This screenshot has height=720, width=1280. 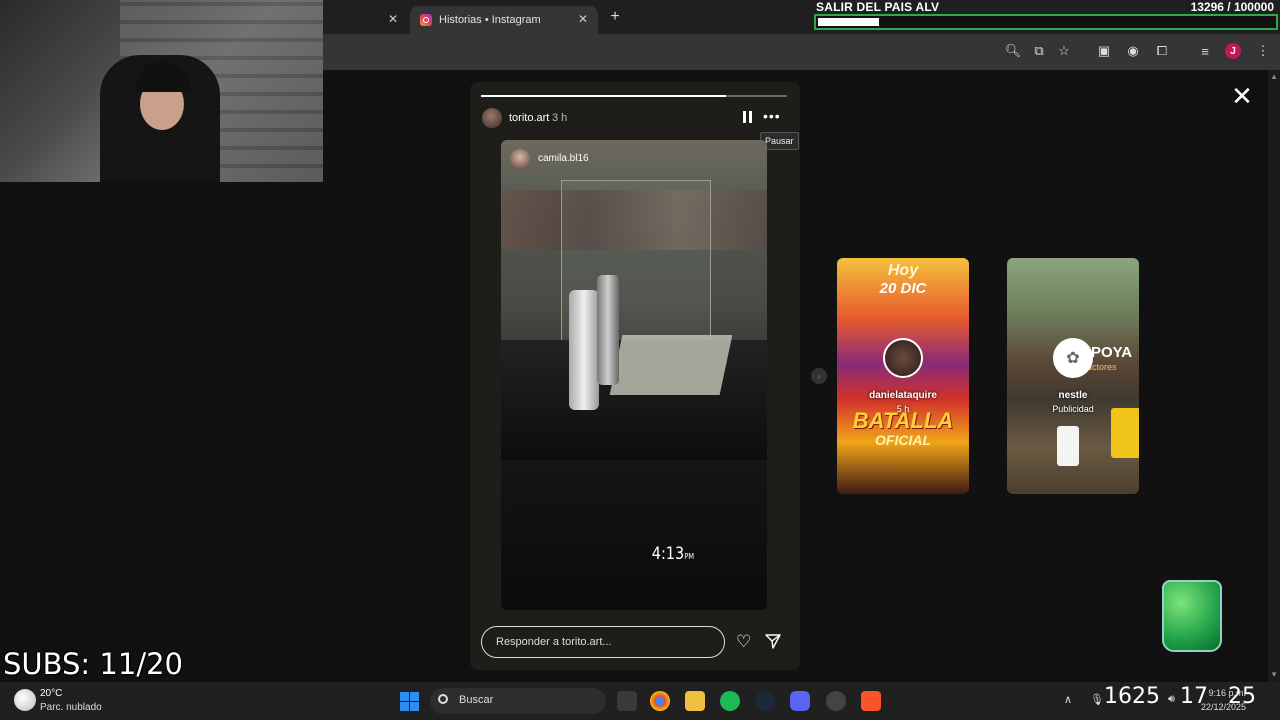 What do you see at coordinates (71, 707) in the screenshot?
I see `weather-desc: Parc. nublado` at bounding box center [71, 707].